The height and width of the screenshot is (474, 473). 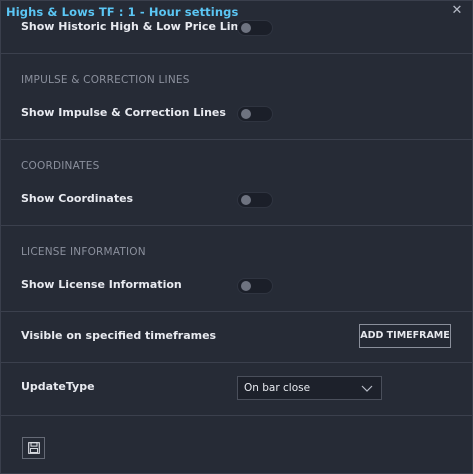 I want to click on license-section-title: LICENSE INFORMATION, so click(x=83, y=252).